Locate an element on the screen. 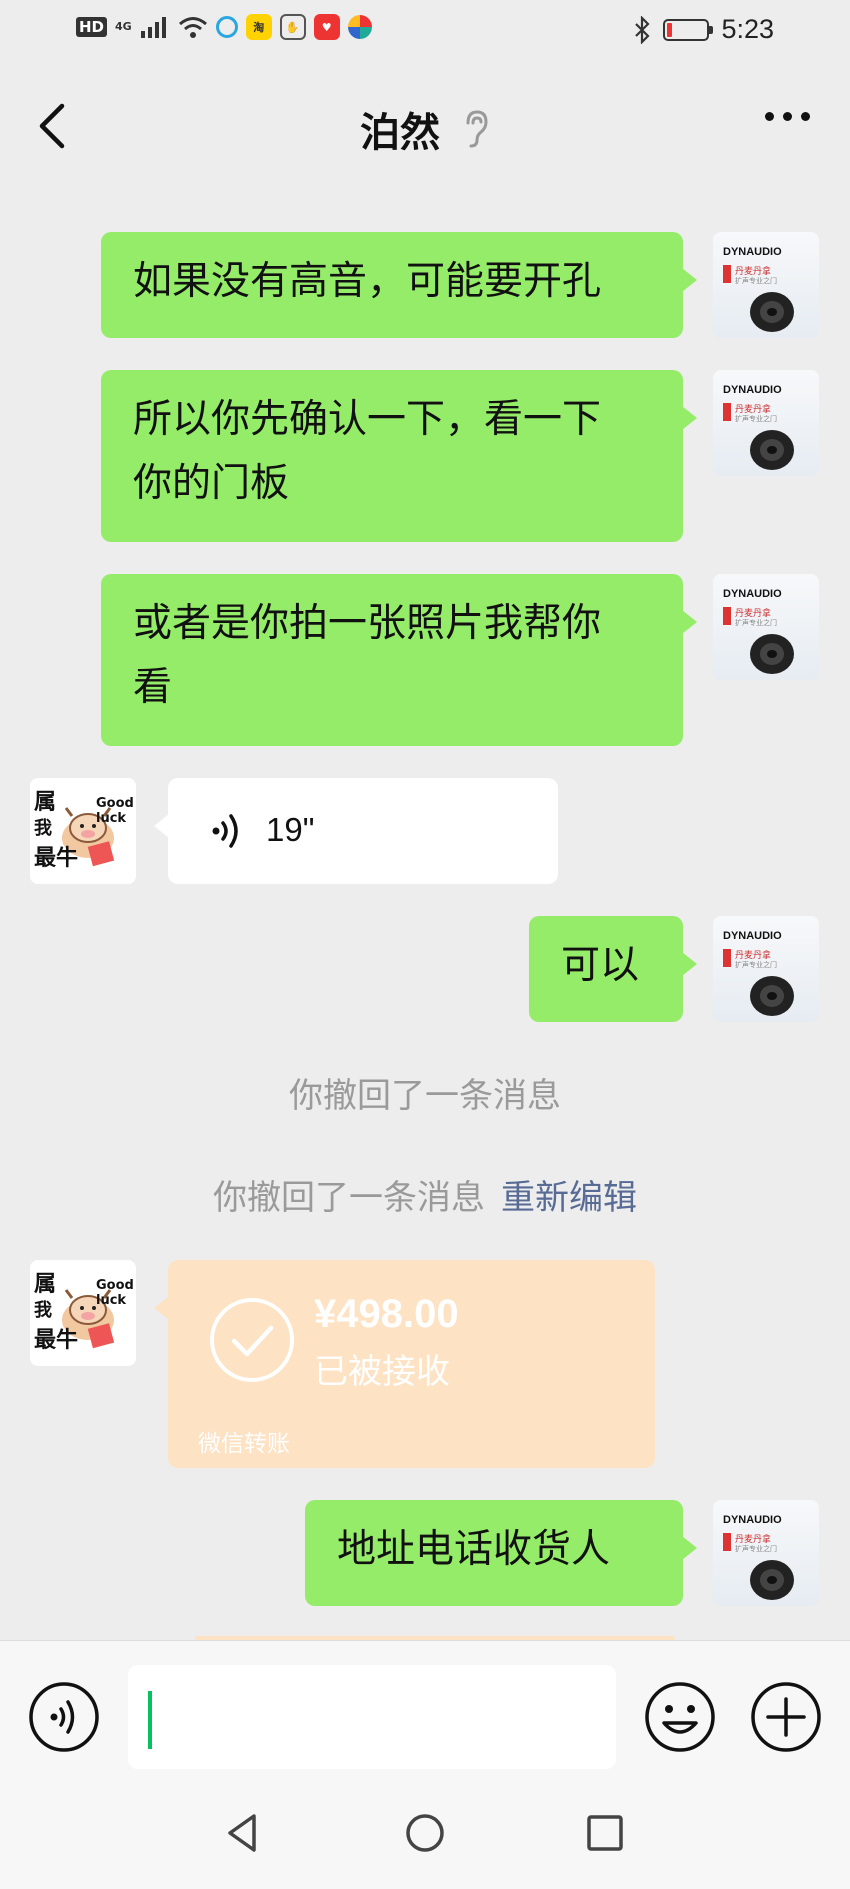  message-input is located at coordinates (372, 1717).